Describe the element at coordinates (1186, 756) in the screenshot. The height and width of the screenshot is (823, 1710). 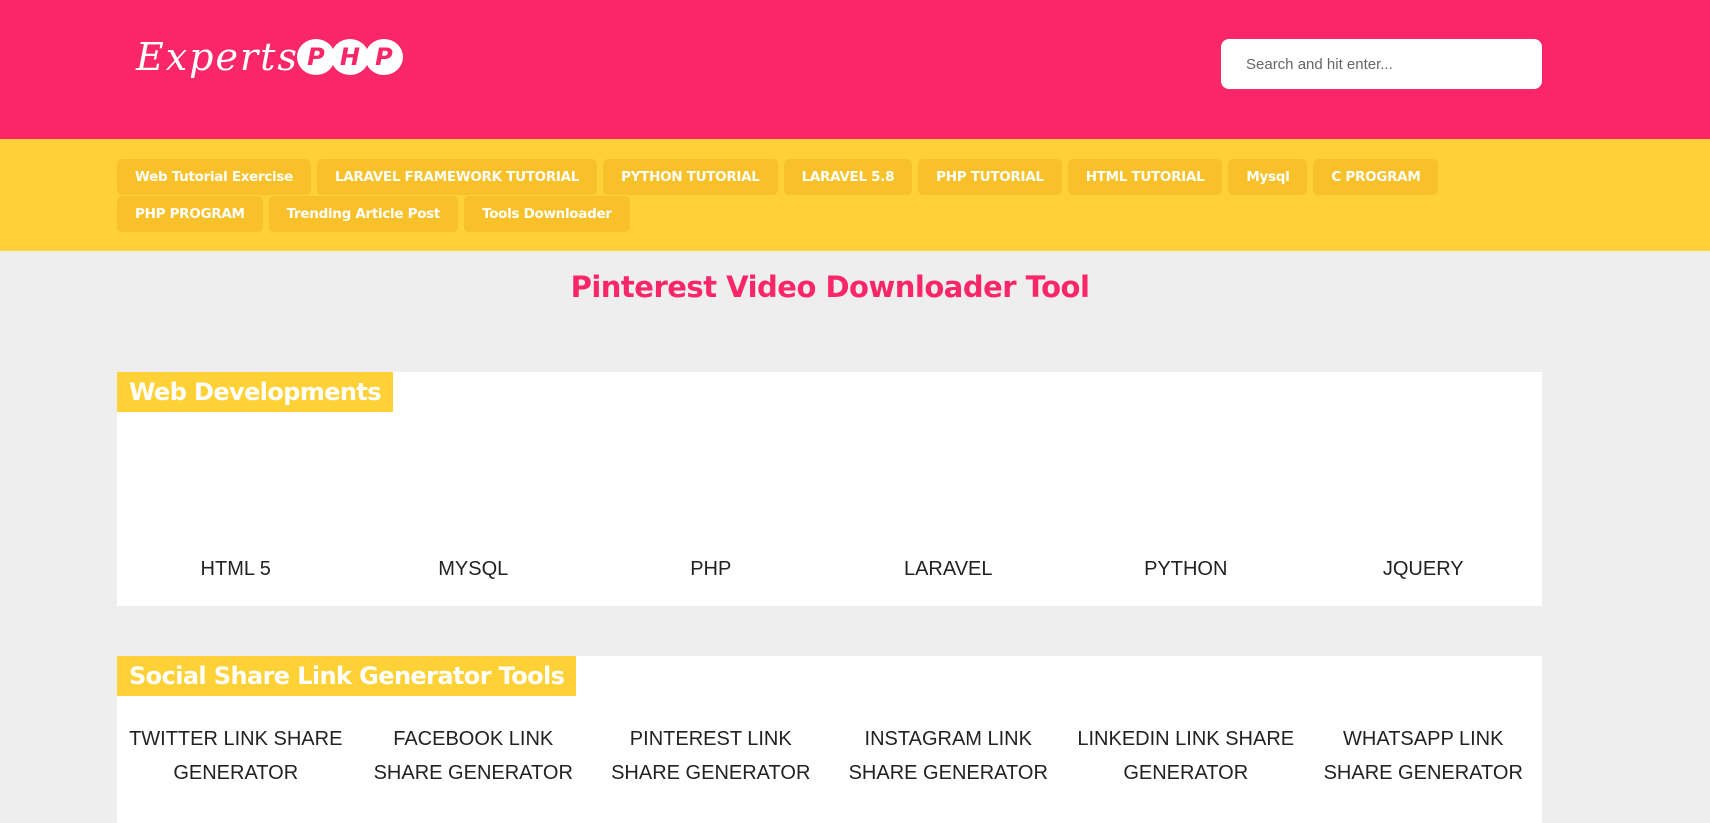
I see `tool-link-linkedin: LINKEDIN LINK SHARE GENERATOR` at that location.